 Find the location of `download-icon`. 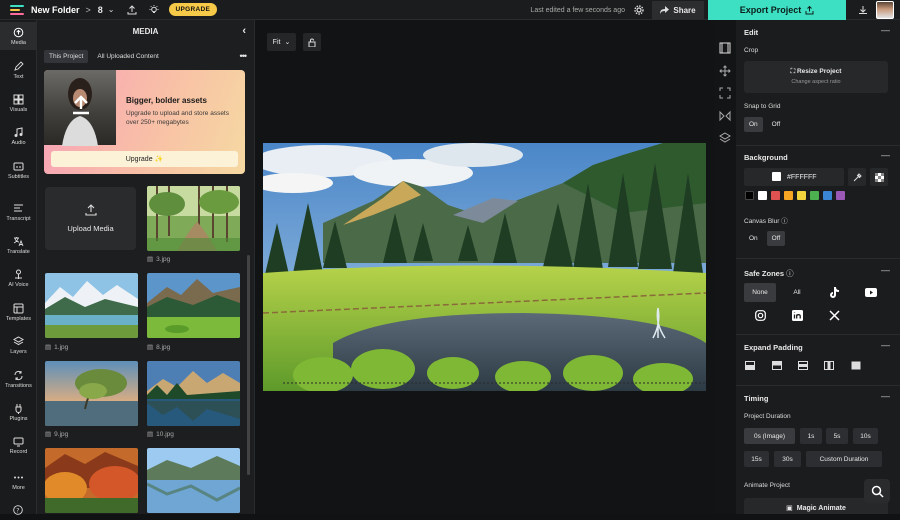

download-icon is located at coordinates (863, 10).